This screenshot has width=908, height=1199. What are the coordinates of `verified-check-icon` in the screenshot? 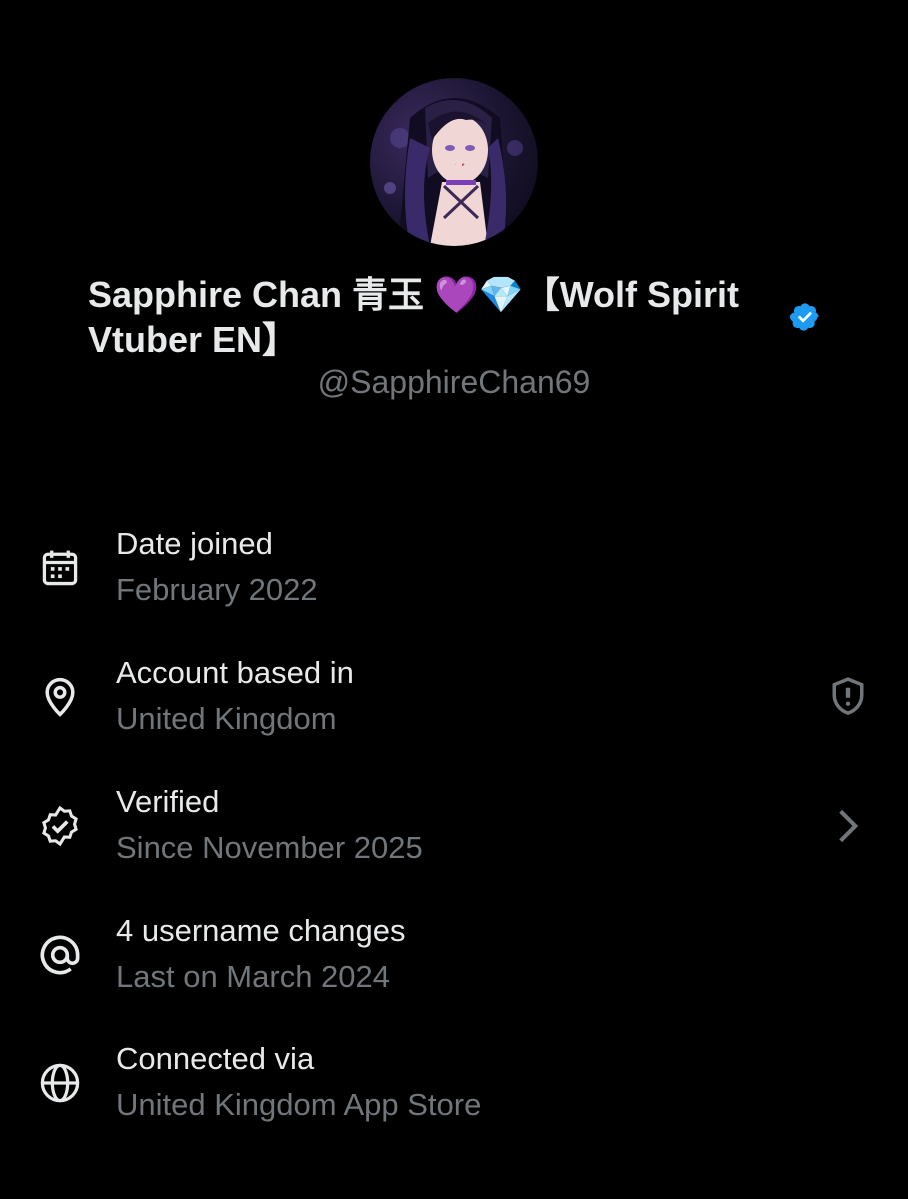 It's located at (60, 826).